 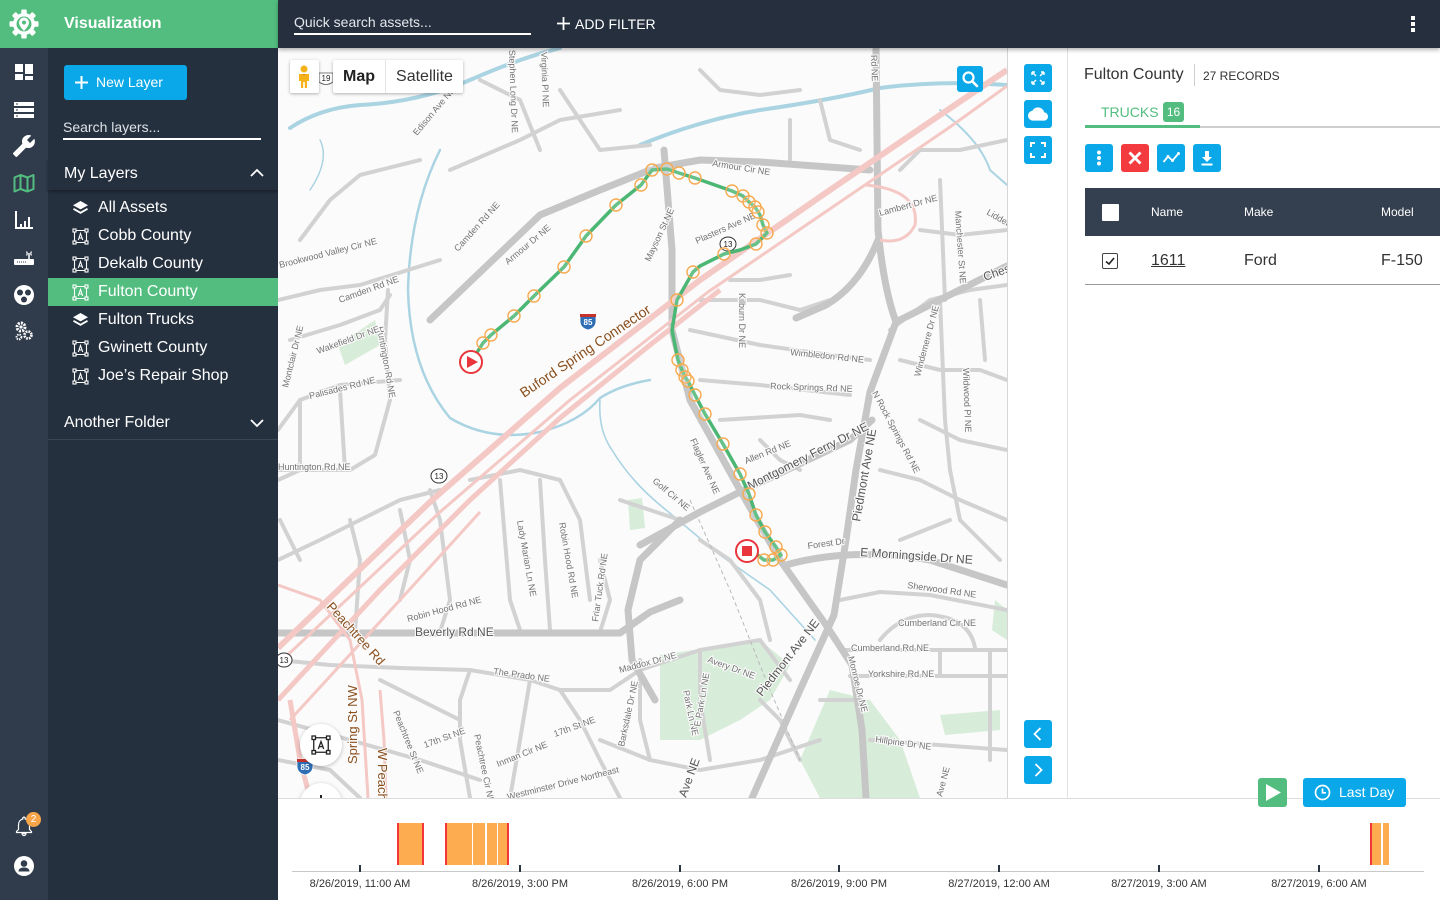 What do you see at coordinates (360, 200) in the screenshot?
I see `road` at bounding box center [360, 200].